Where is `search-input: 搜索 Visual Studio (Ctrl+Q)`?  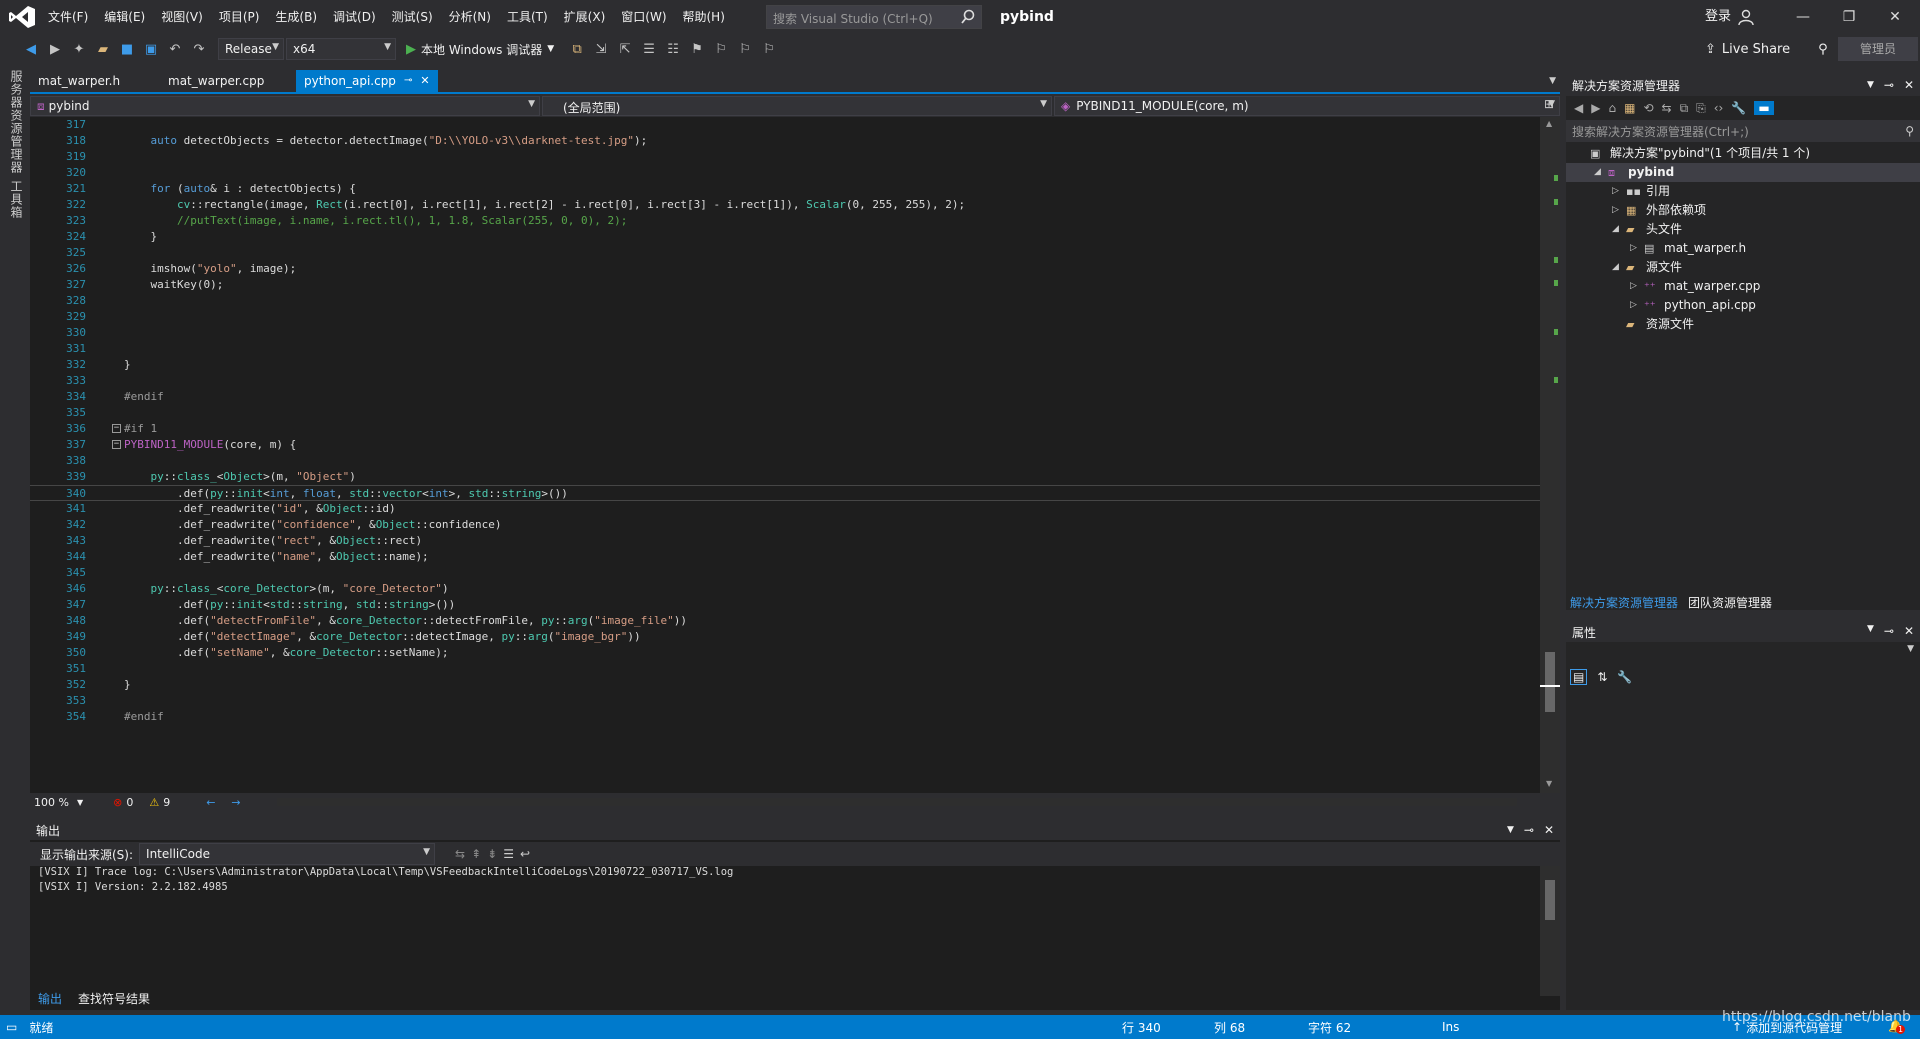
search-input: 搜索 Visual Studio (Ctrl+Q) is located at coordinates (874, 17).